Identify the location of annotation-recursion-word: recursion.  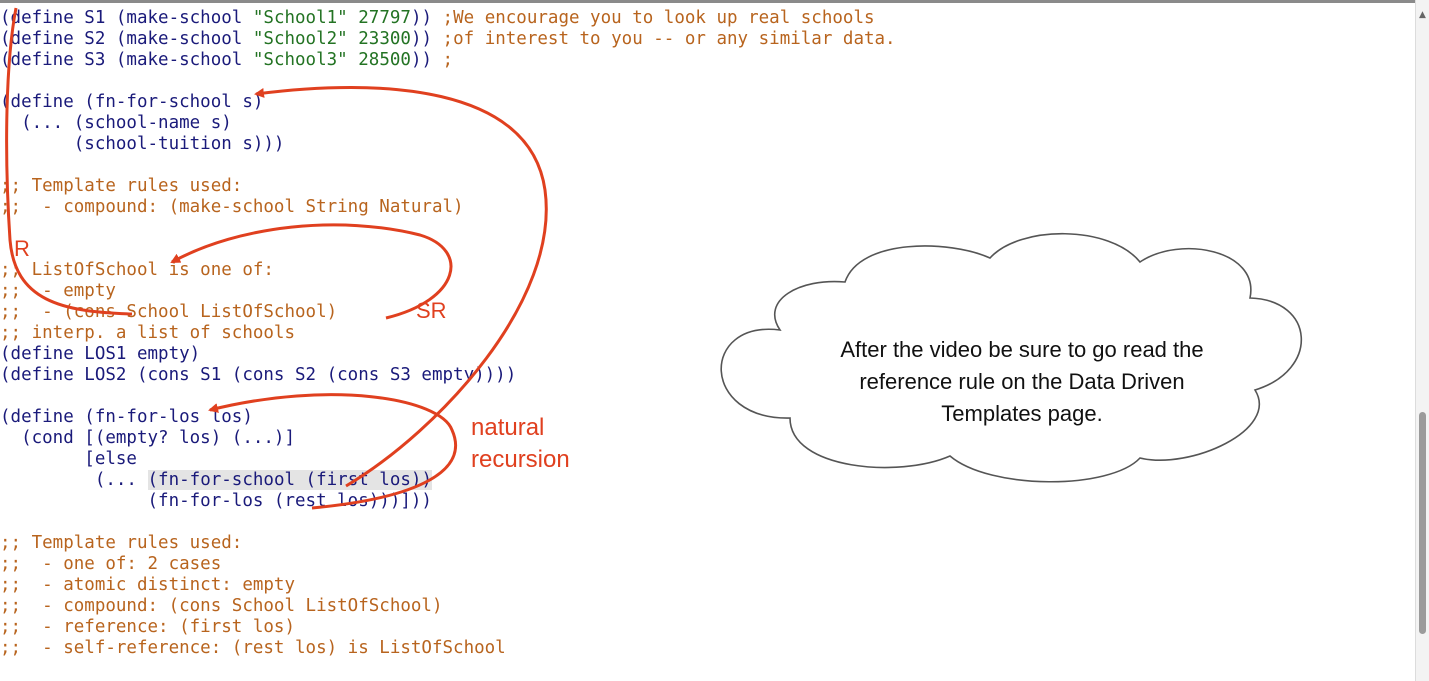
(520, 459).